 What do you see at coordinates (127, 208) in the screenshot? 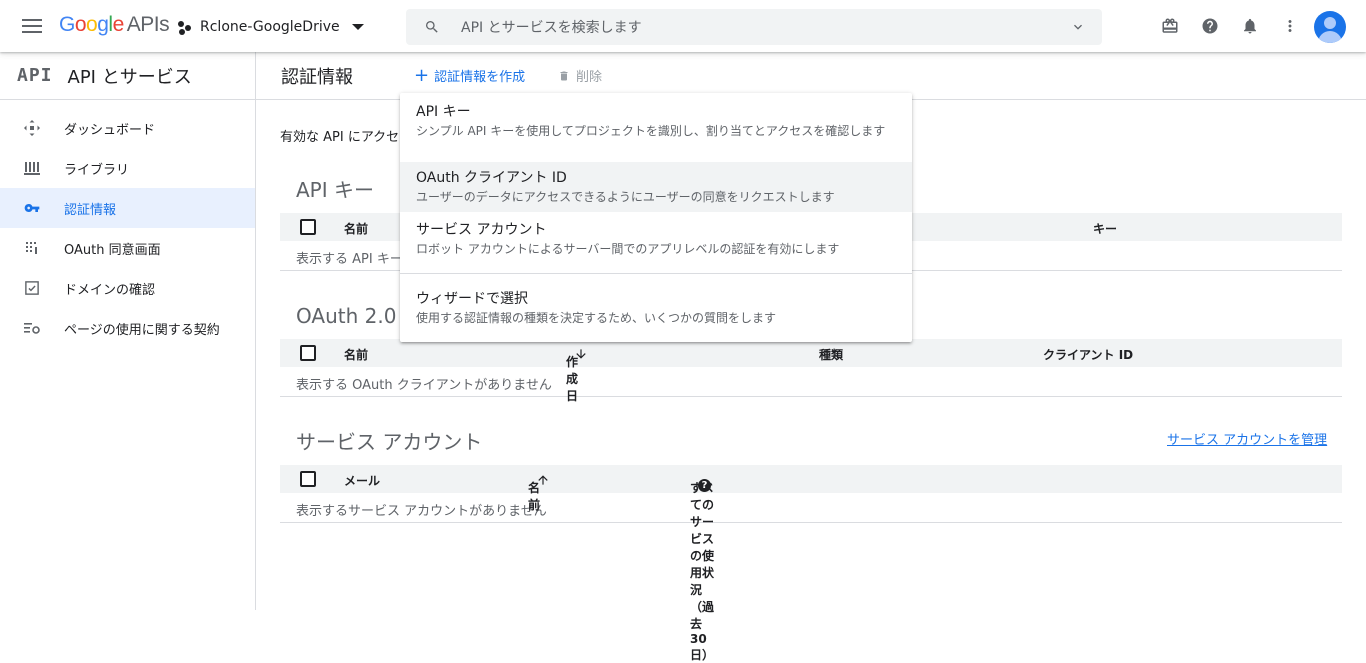
I see `sidebar-item-credentials: 認証情報` at bounding box center [127, 208].